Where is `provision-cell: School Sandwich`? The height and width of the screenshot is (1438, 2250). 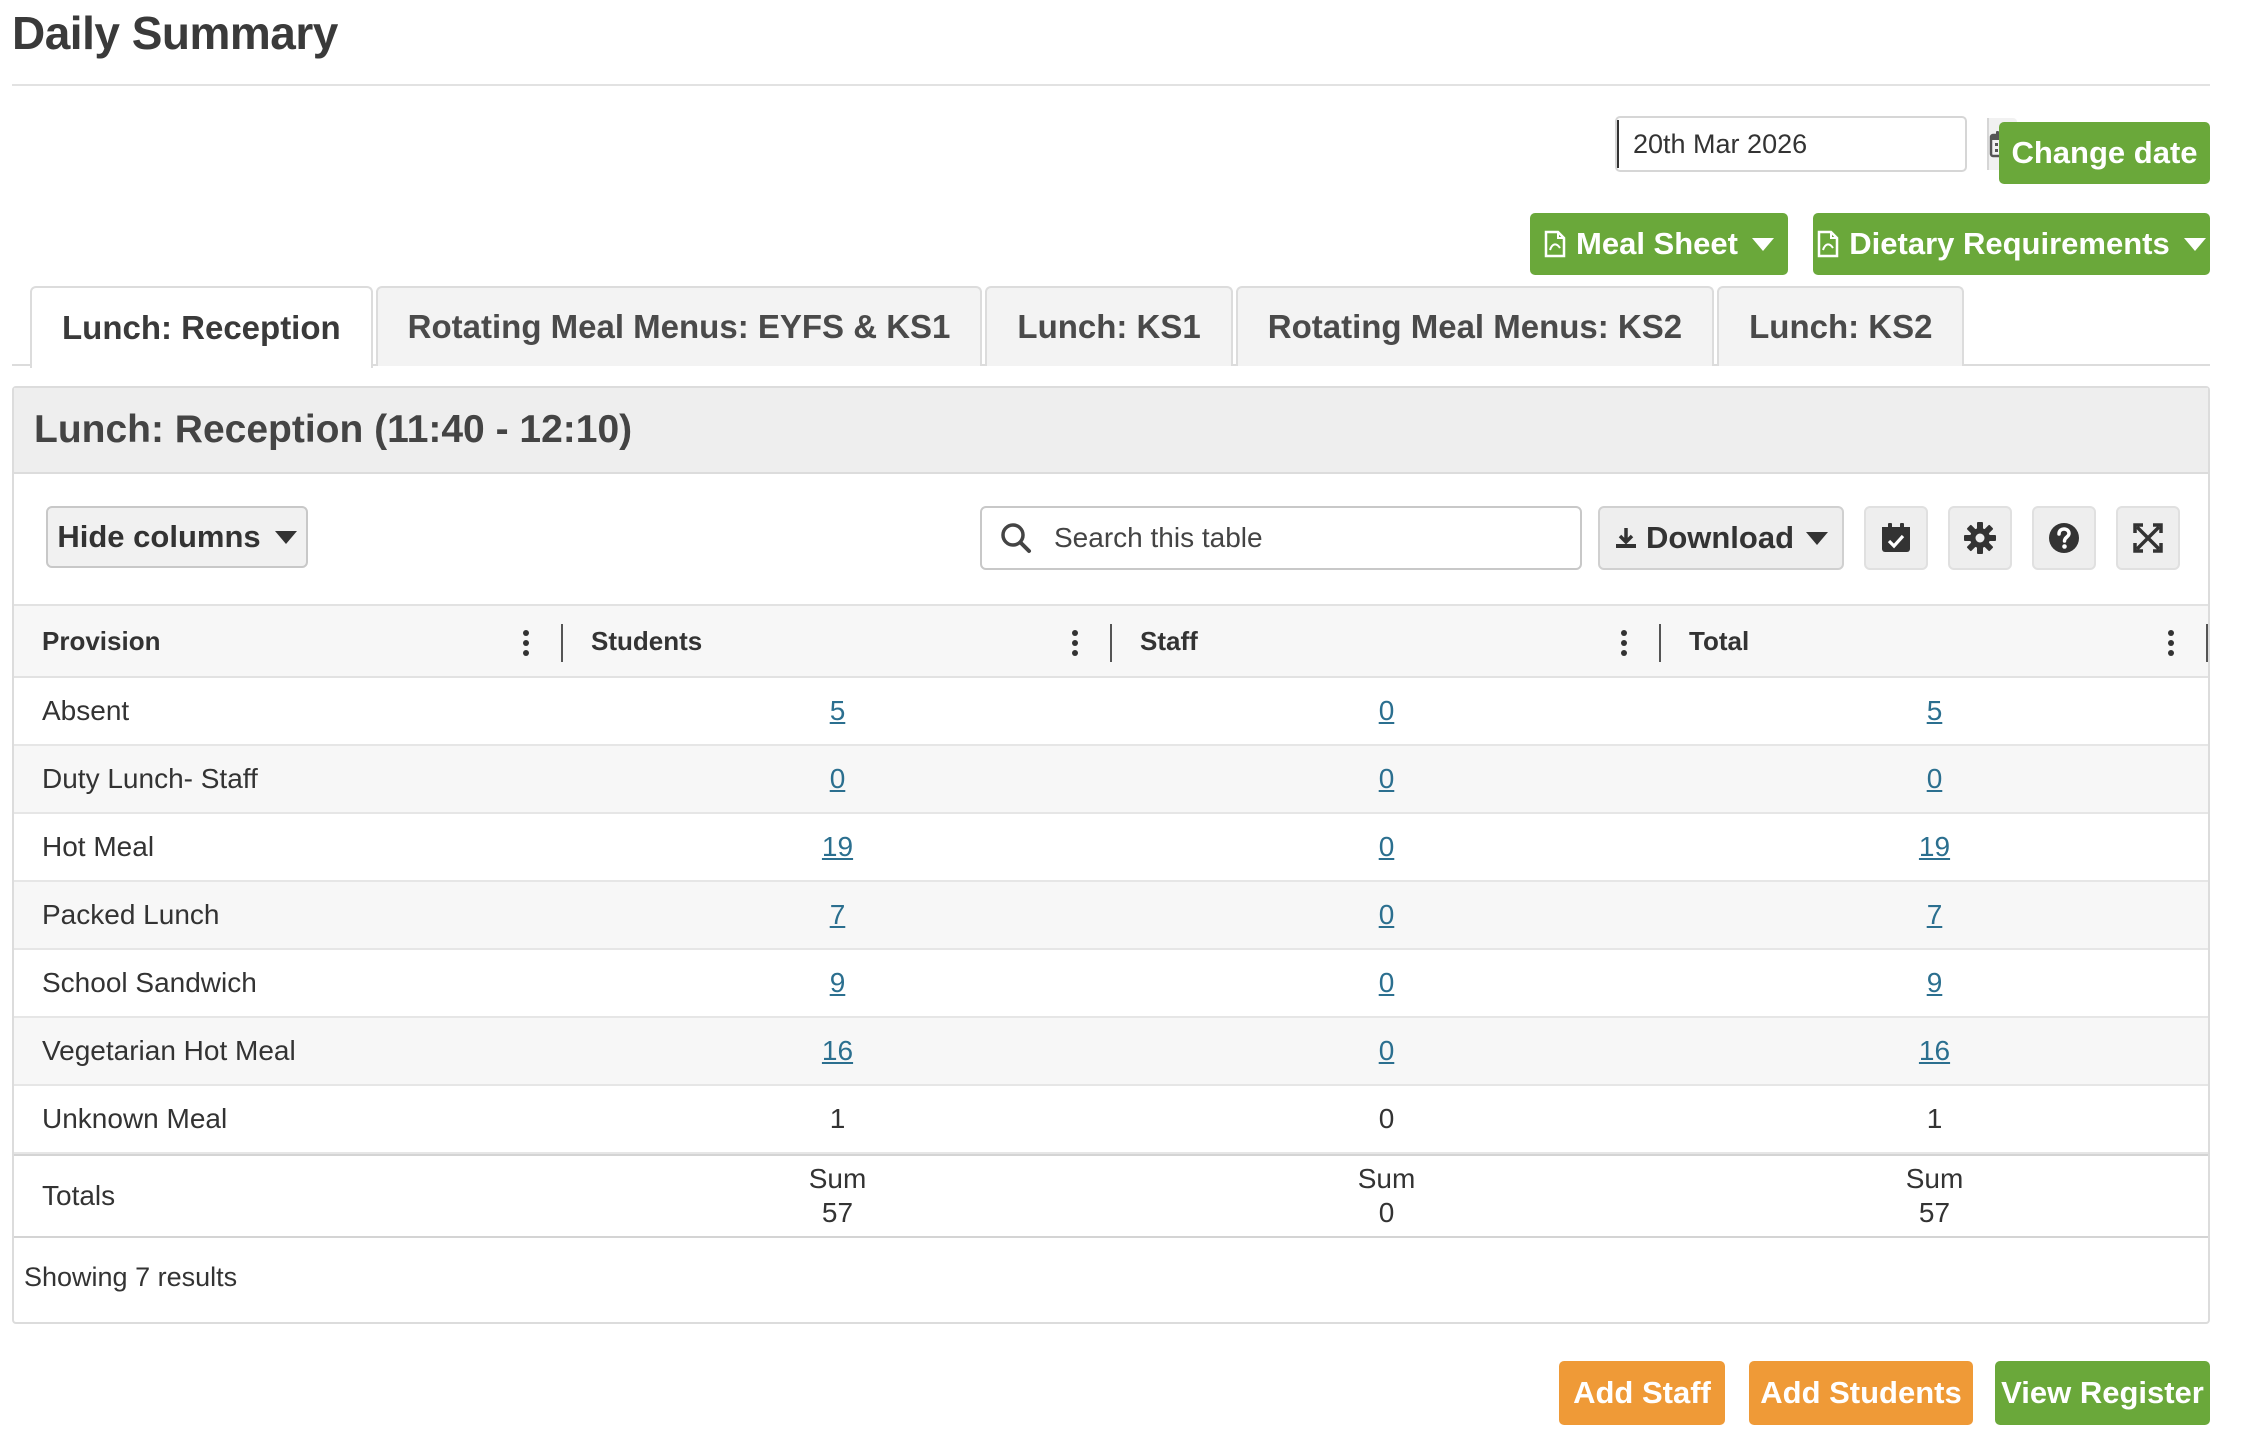 provision-cell: School Sandwich is located at coordinates (149, 982).